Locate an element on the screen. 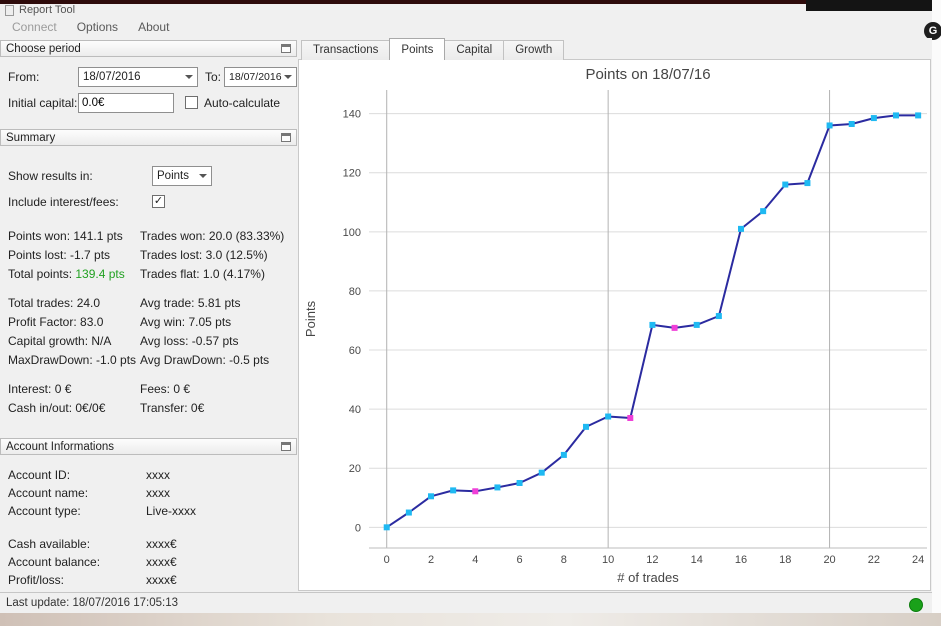  x-tick-label: 16 is located at coordinates (741, 560).